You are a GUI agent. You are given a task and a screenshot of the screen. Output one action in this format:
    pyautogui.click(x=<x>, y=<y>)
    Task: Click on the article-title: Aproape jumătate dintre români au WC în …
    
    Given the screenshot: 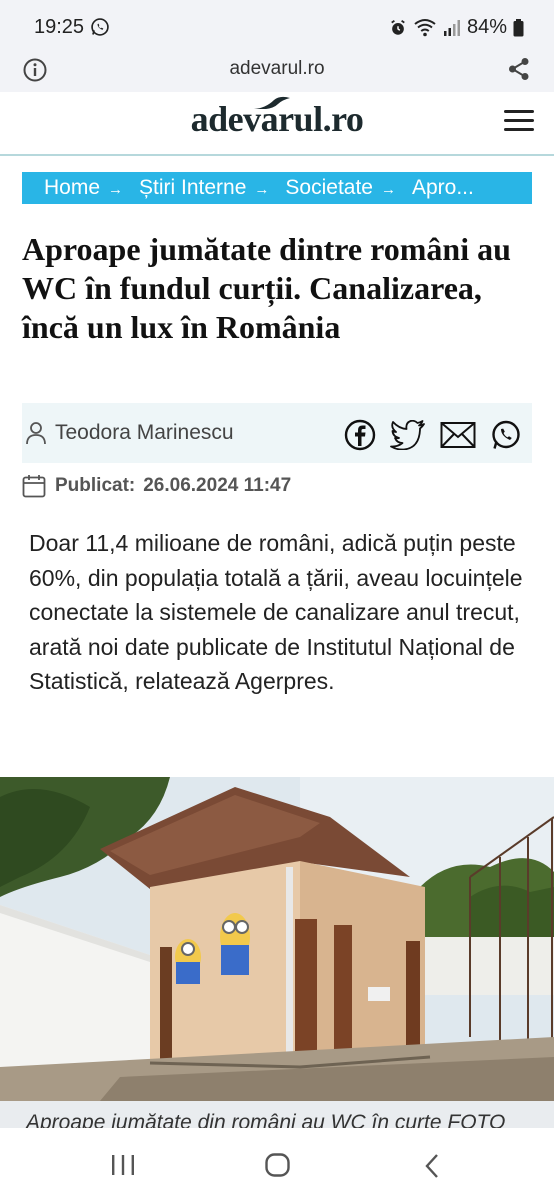 What is the action you would take?
    pyautogui.click(x=266, y=288)
    